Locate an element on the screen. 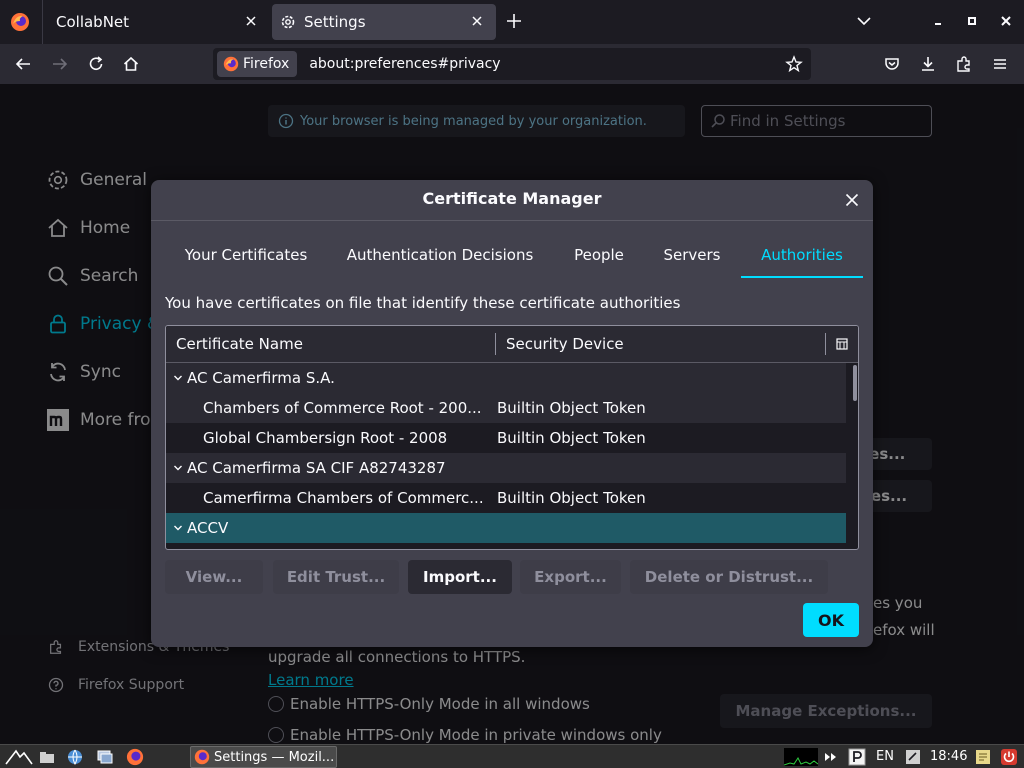  ok-button: OK is located at coordinates (831, 620).